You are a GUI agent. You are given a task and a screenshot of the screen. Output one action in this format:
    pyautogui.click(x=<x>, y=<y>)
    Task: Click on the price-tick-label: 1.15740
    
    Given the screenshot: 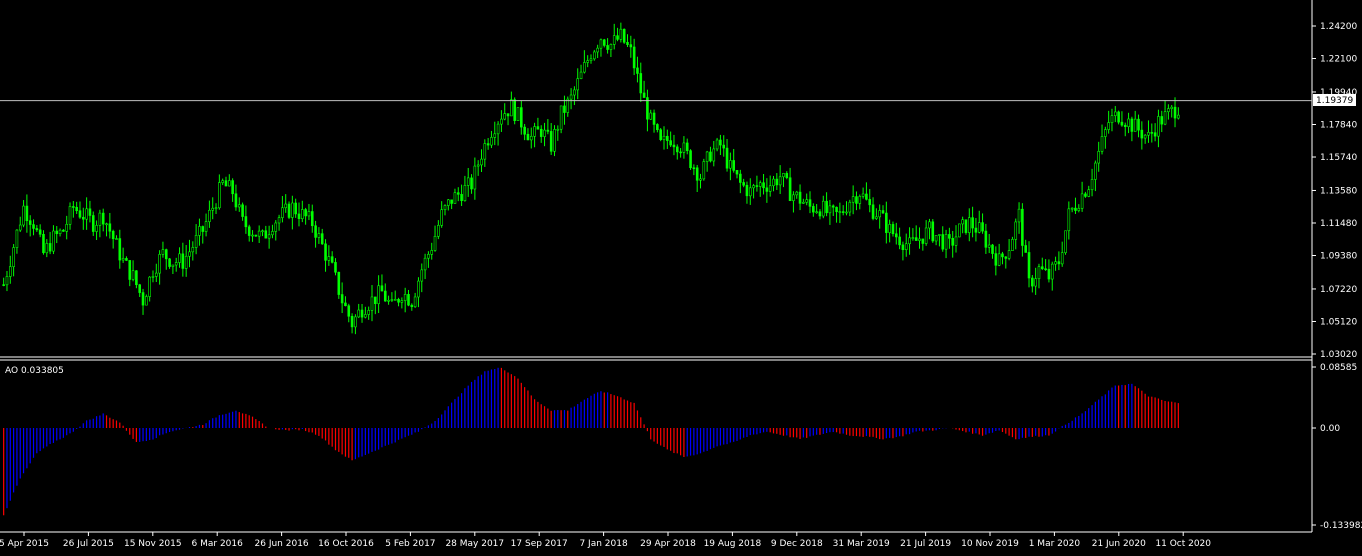 What is the action you would take?
    pyautogui.click(x=1338, y=158)
    